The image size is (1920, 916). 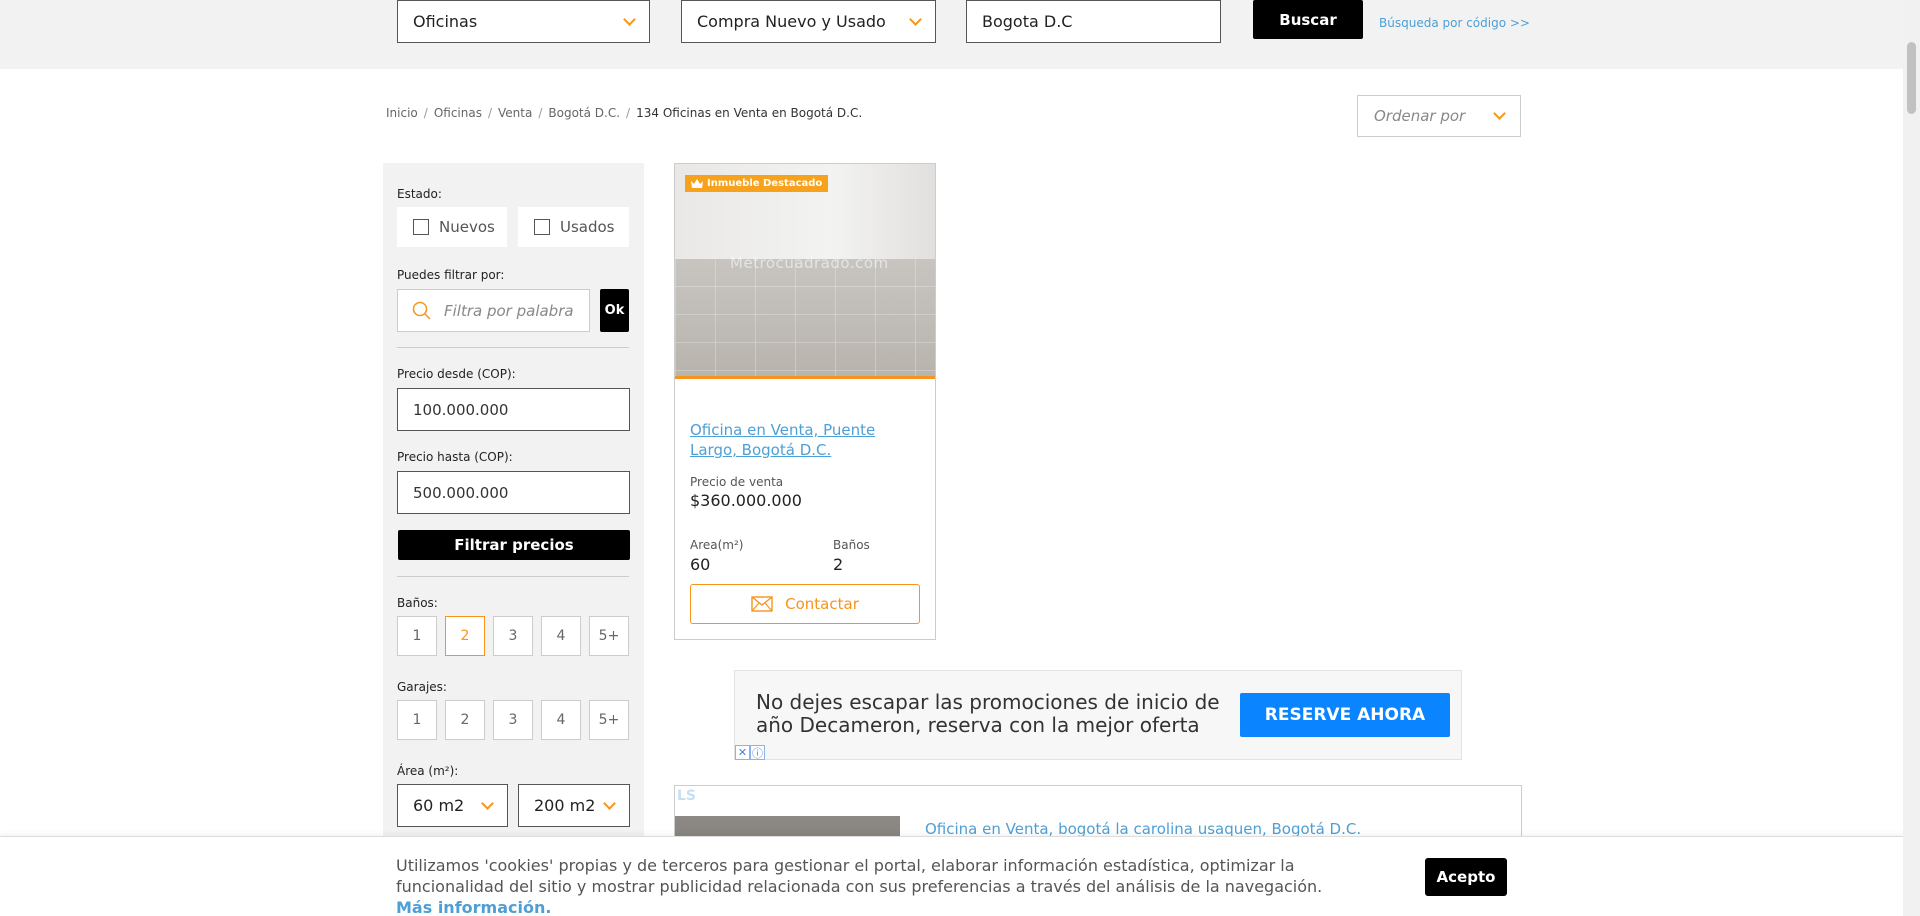 What do you see at coordinates (762, 604) in the screenshot?
I see `envelope-icon` at bounding box center [762, 604].